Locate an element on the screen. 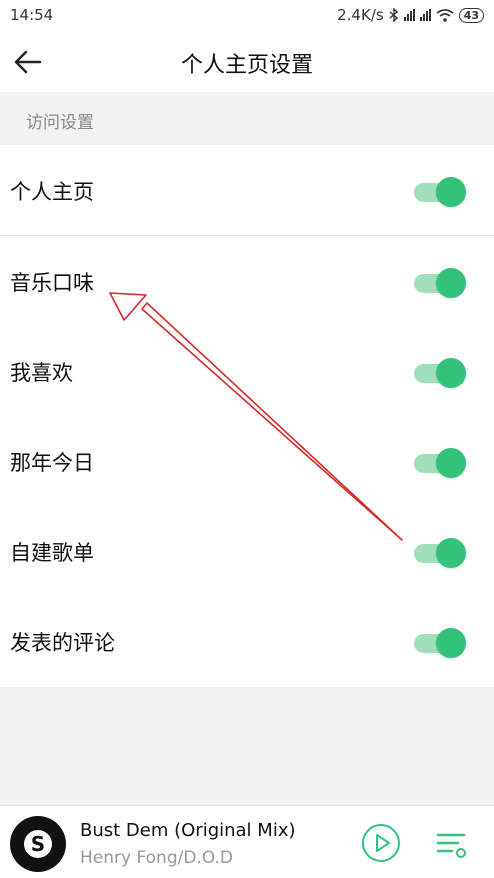 The image size is (494, 878). album-logo: S is located at coordinates (38, 844).